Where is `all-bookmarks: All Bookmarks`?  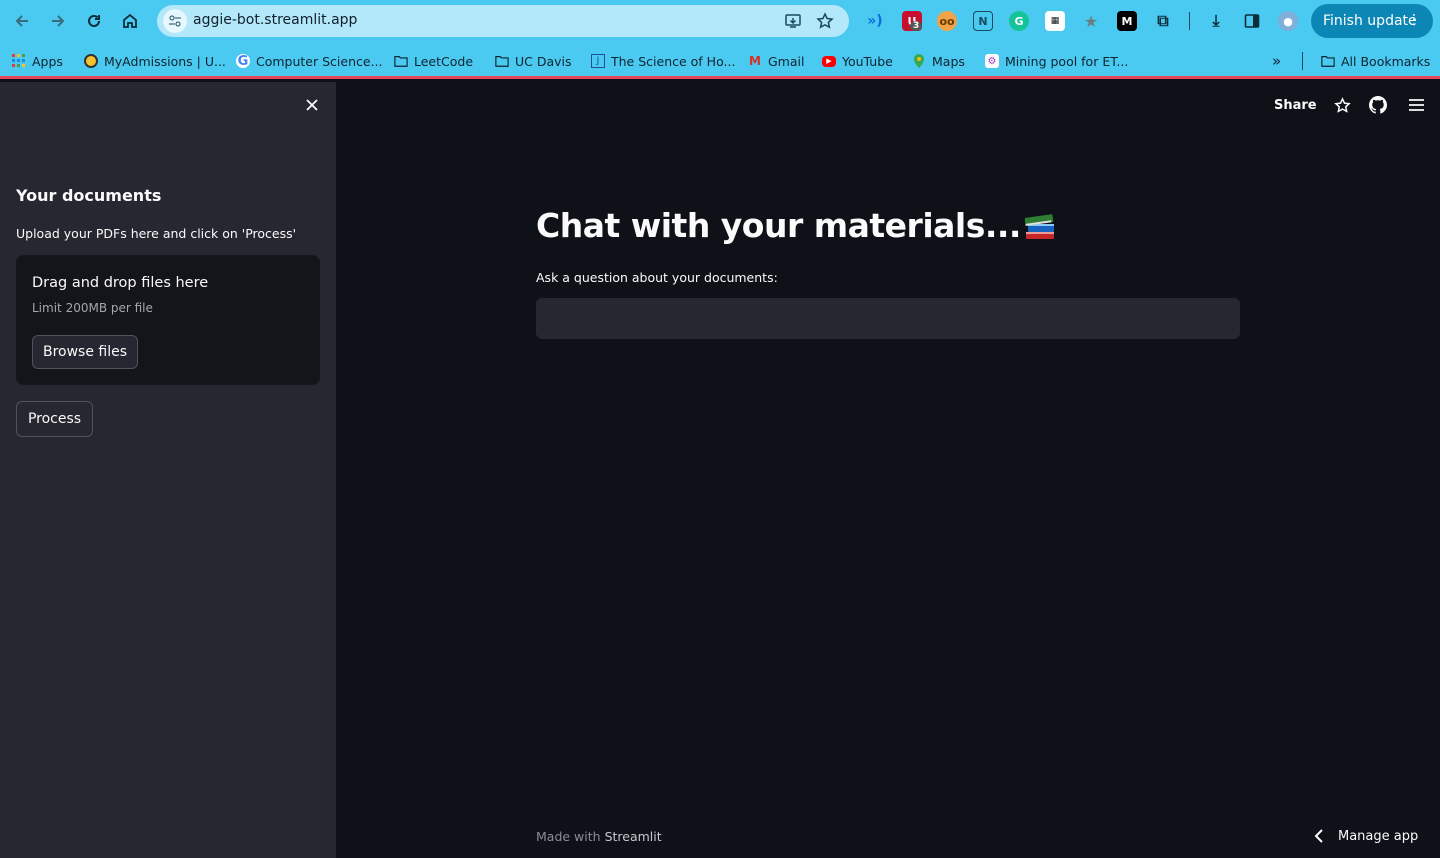
all-bookmarks: All Bookmarks is located at coordinates (1375, 61).